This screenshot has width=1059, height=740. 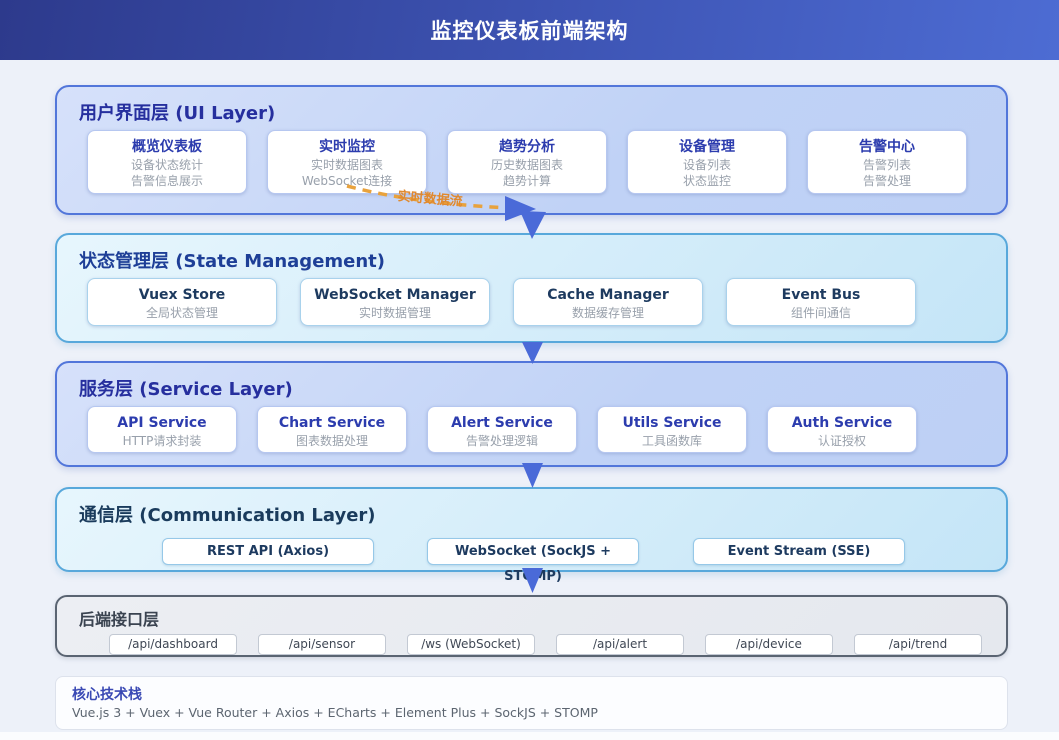 I want to click on pill-rest-api: REST API (Axios), so click(x=268, y=551).